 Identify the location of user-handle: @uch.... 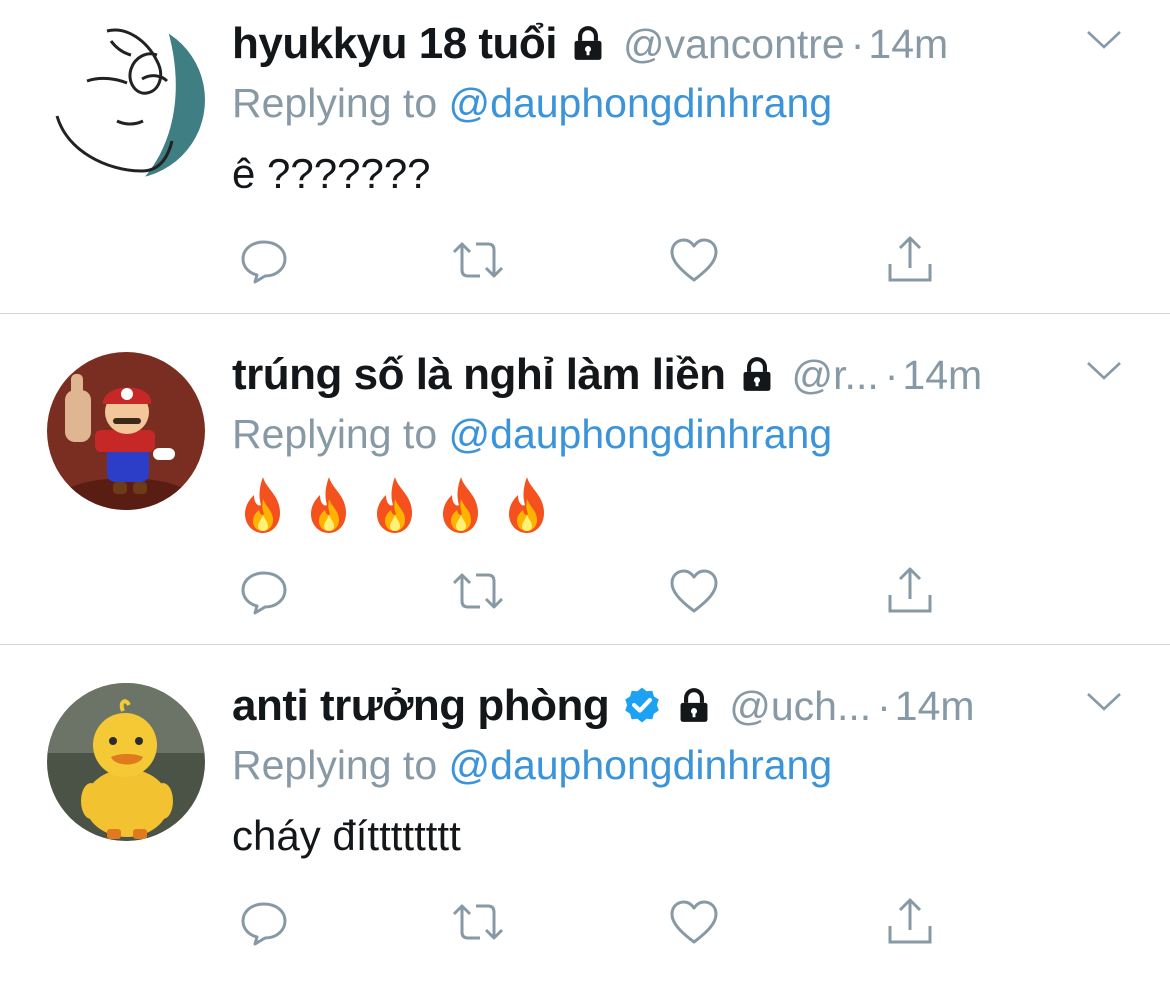
(800, 706).